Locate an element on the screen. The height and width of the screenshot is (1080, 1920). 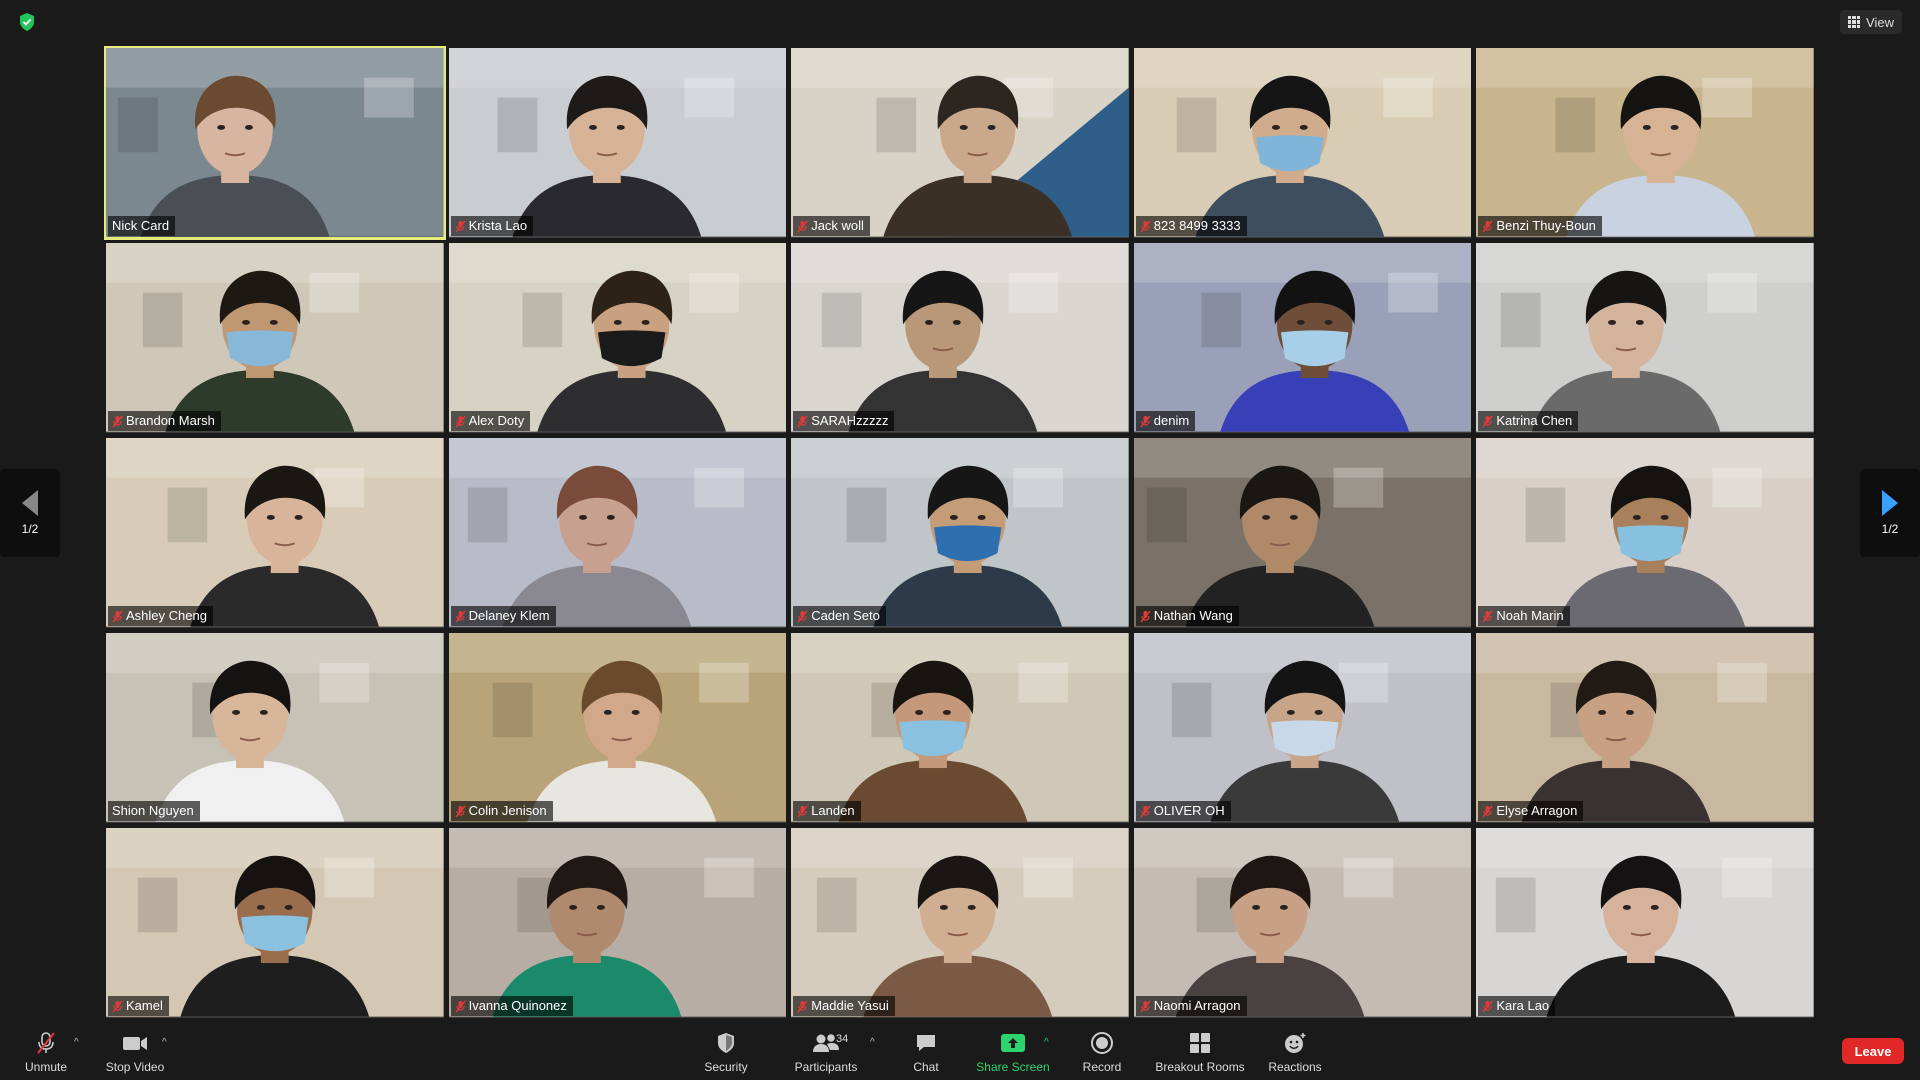
participant-tile: Landen is located at coordinates (960, 728).